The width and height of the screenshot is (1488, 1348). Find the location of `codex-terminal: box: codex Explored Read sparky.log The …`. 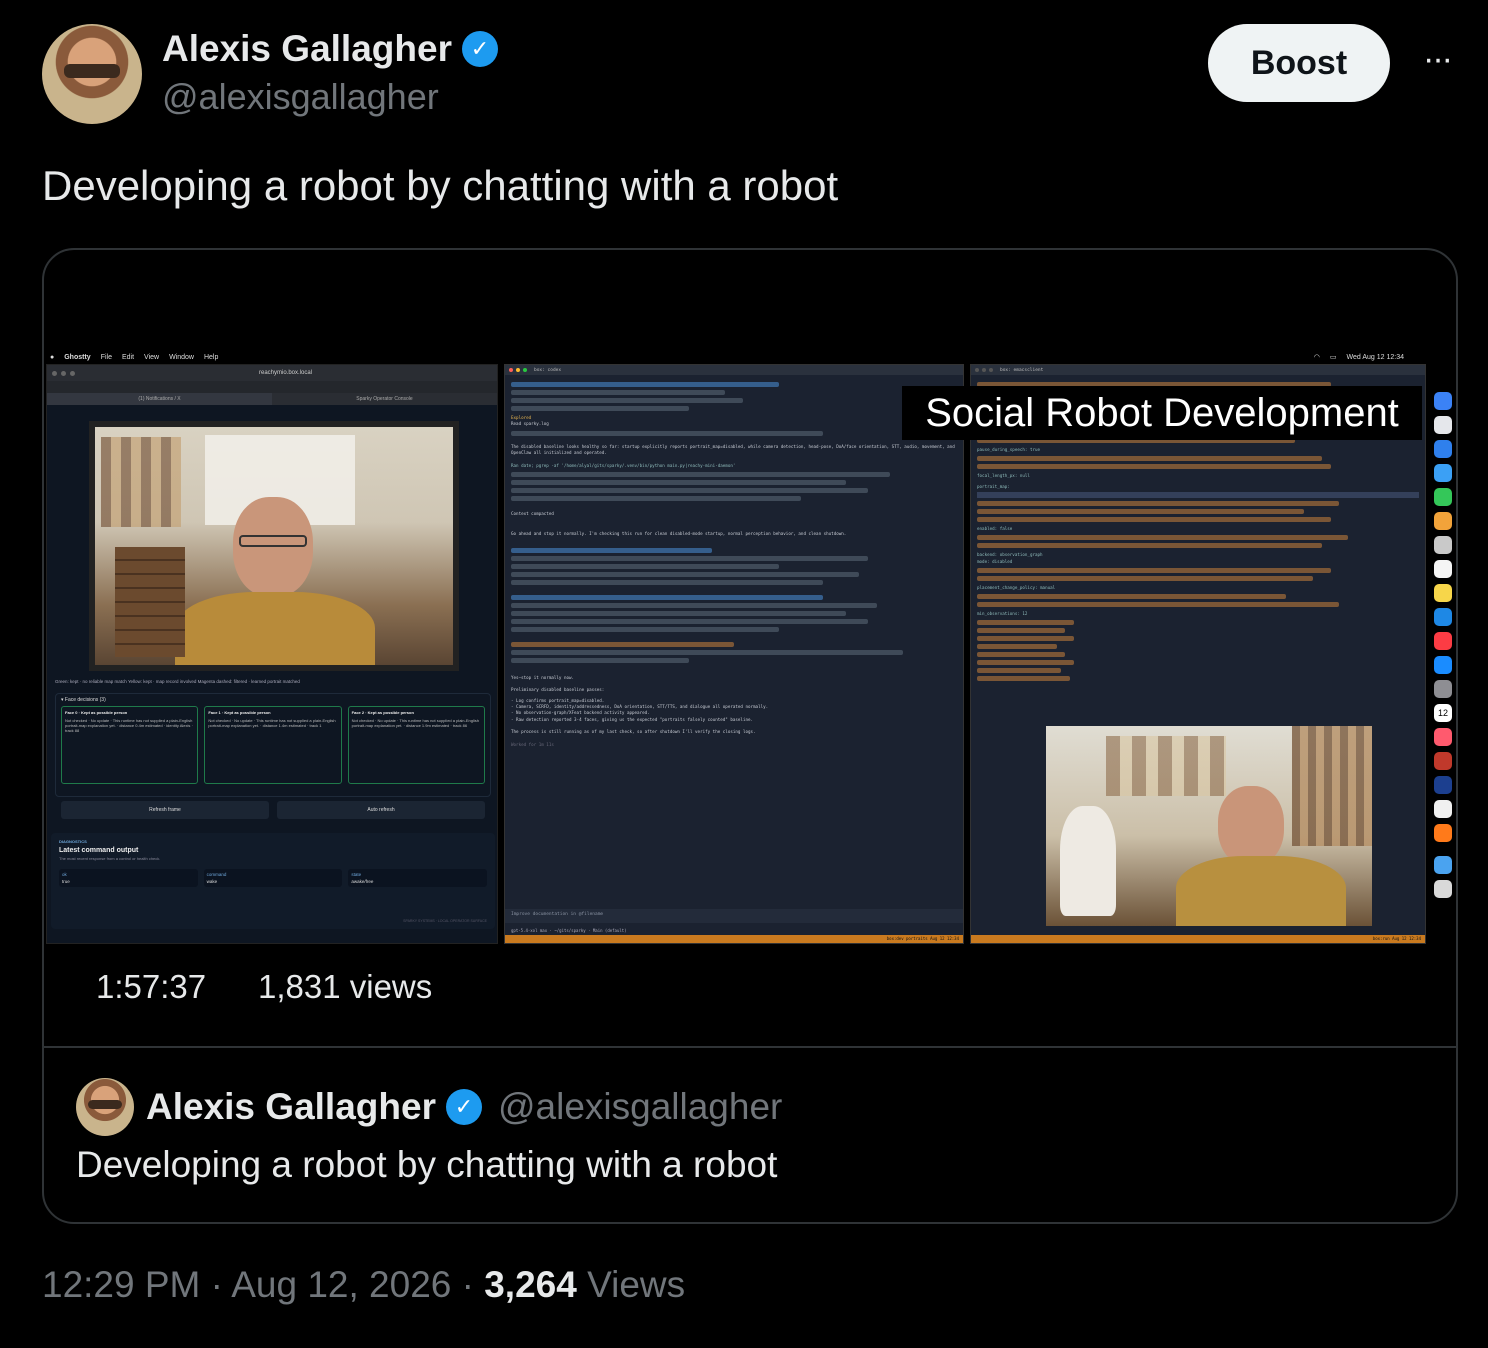

codex-terminal: box: codex Explored Read sparky.log The … is located at coordinates (734, 654).